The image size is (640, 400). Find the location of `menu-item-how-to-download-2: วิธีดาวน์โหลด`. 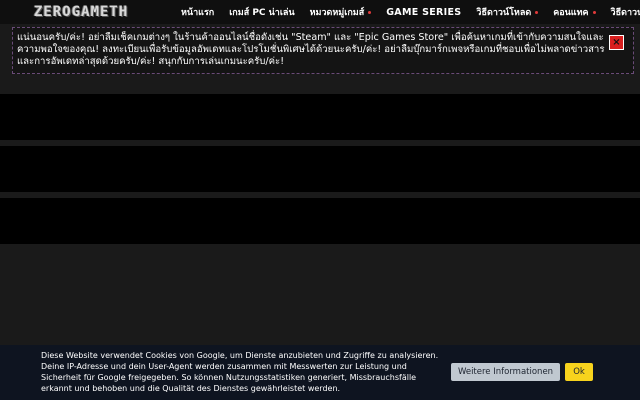

menu-item-how-to-download-2: วิธีดาวน์โหลด is located at coordinates (625, 12).